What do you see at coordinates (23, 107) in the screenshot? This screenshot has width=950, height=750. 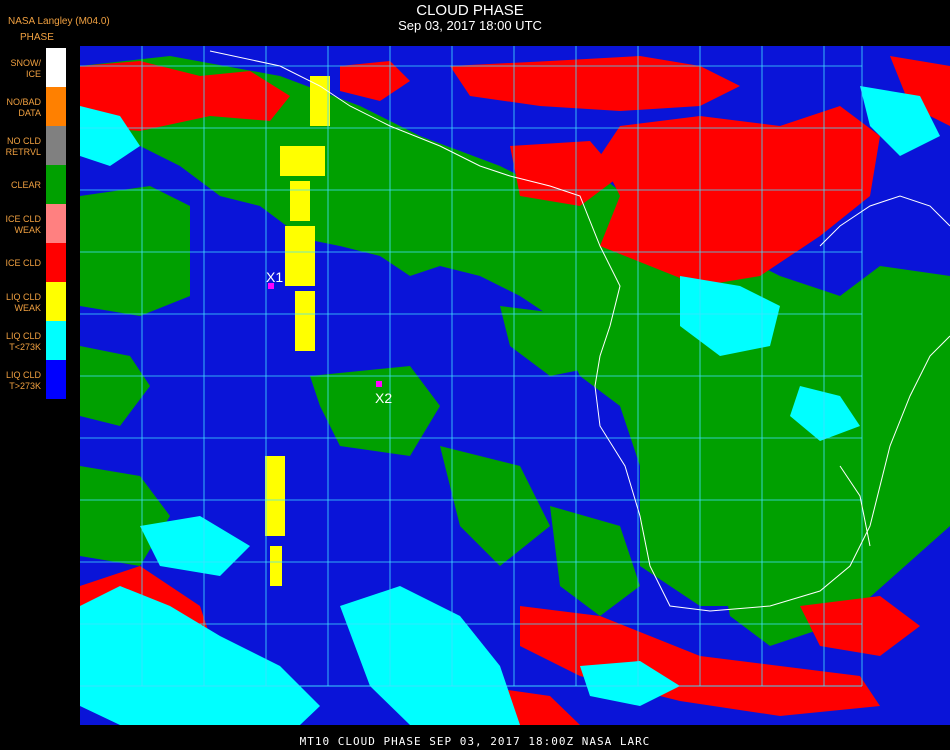 I see `legend-label: NO/BAD DATA` at bounding box center [23, 107].